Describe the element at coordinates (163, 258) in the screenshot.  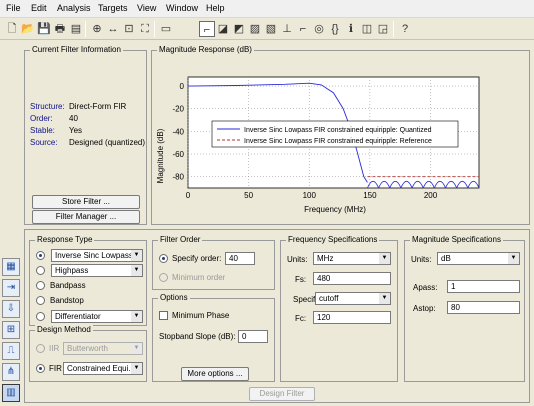
I see `radio-specify-order` at that location.